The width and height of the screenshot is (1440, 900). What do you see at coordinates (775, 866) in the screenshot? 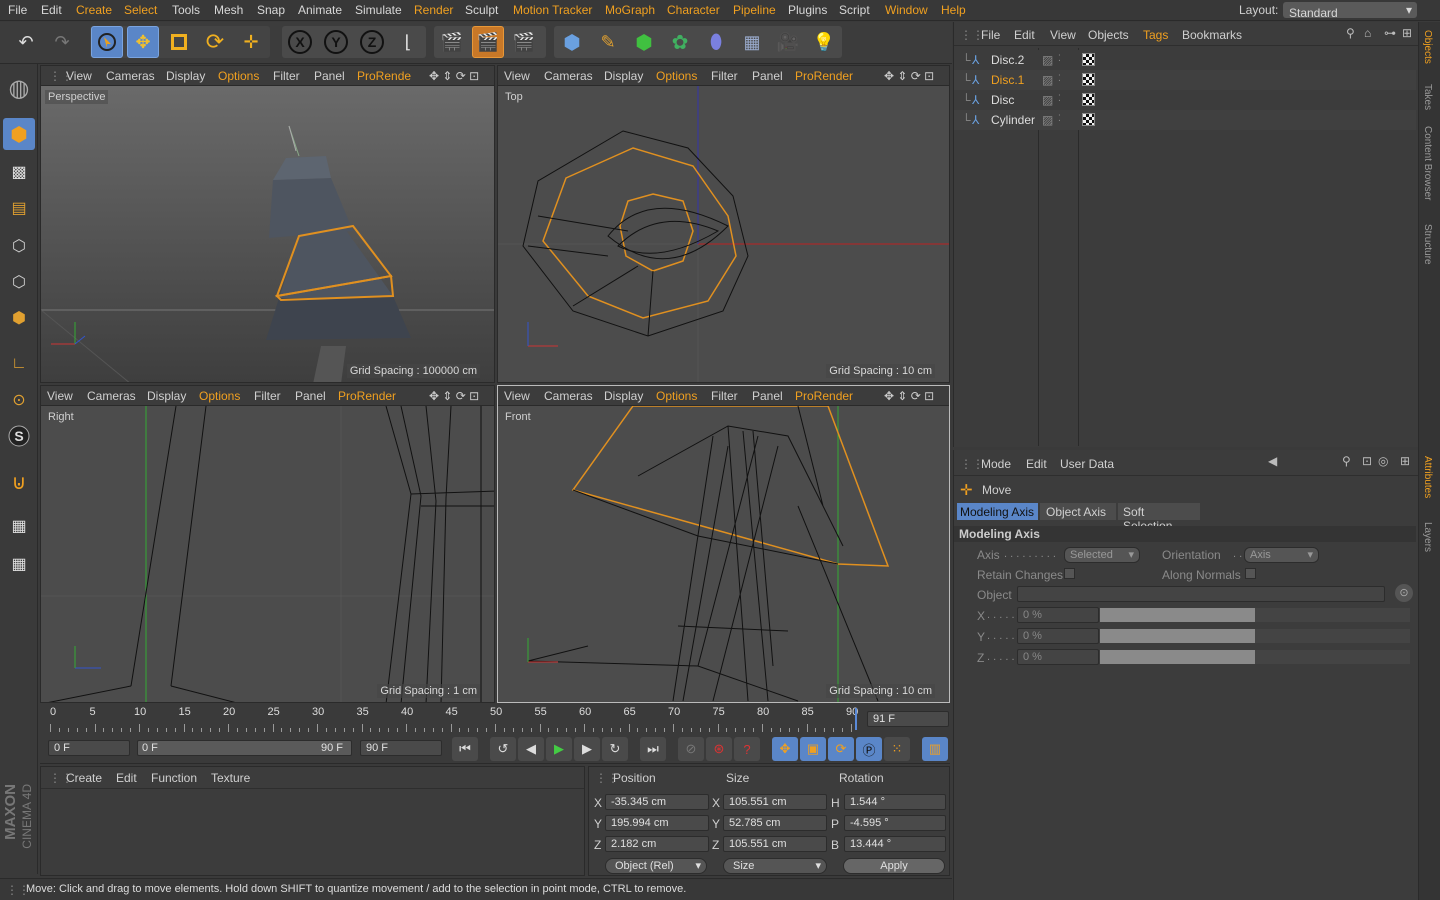
I see `size-mode-select: Size ▾` at bounding box center [775, 866].